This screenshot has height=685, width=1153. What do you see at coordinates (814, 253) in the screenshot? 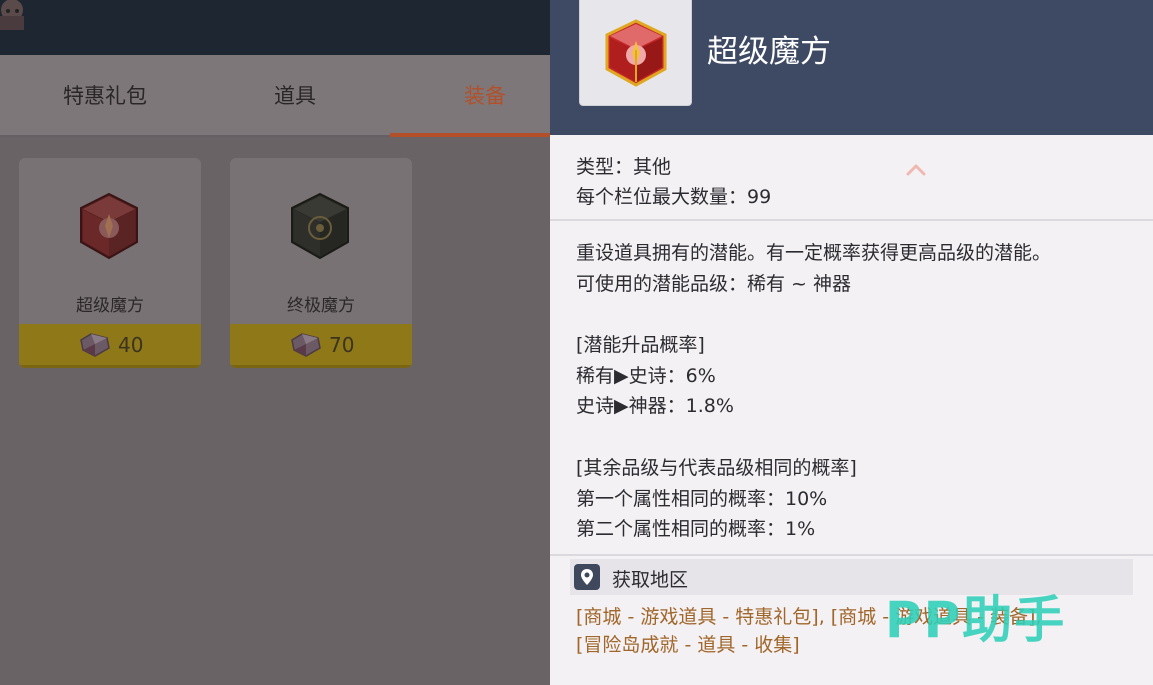
I see `desc-line: 重设道具拥有的潜能。有一定概率获得更高品级的潜能。` at bounding box center [814, 253].